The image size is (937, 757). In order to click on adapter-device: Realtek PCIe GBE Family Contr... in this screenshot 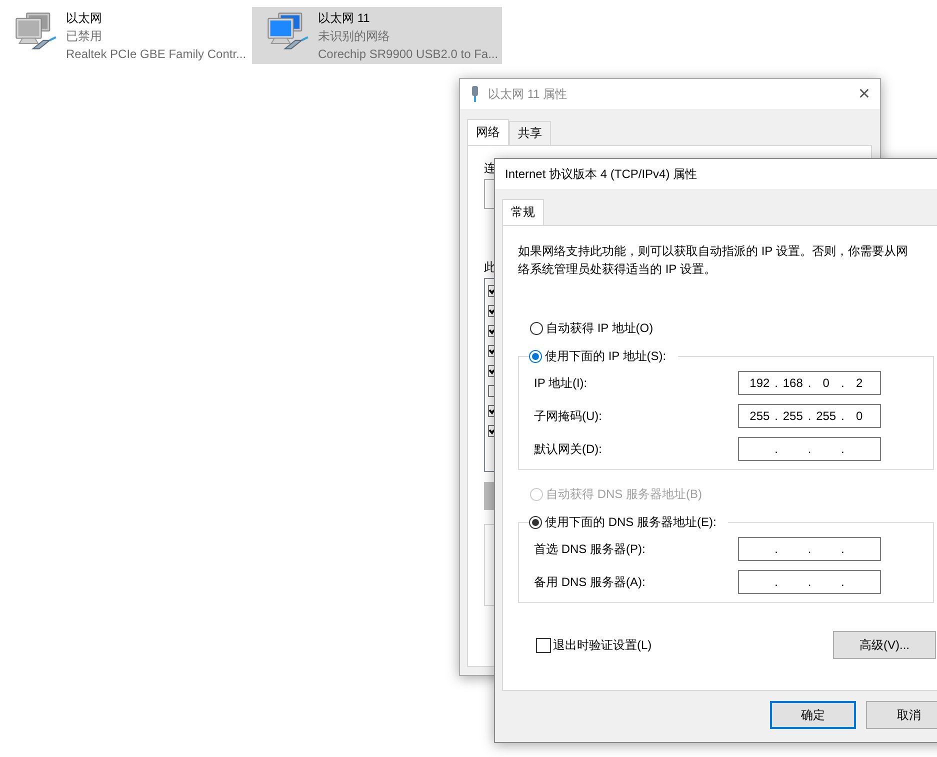, I will do `click(156, 54)`.